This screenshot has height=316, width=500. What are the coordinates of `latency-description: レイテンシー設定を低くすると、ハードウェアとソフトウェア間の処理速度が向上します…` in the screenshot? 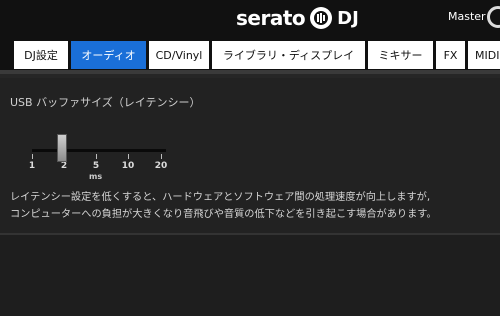 It's located at (255, 206).